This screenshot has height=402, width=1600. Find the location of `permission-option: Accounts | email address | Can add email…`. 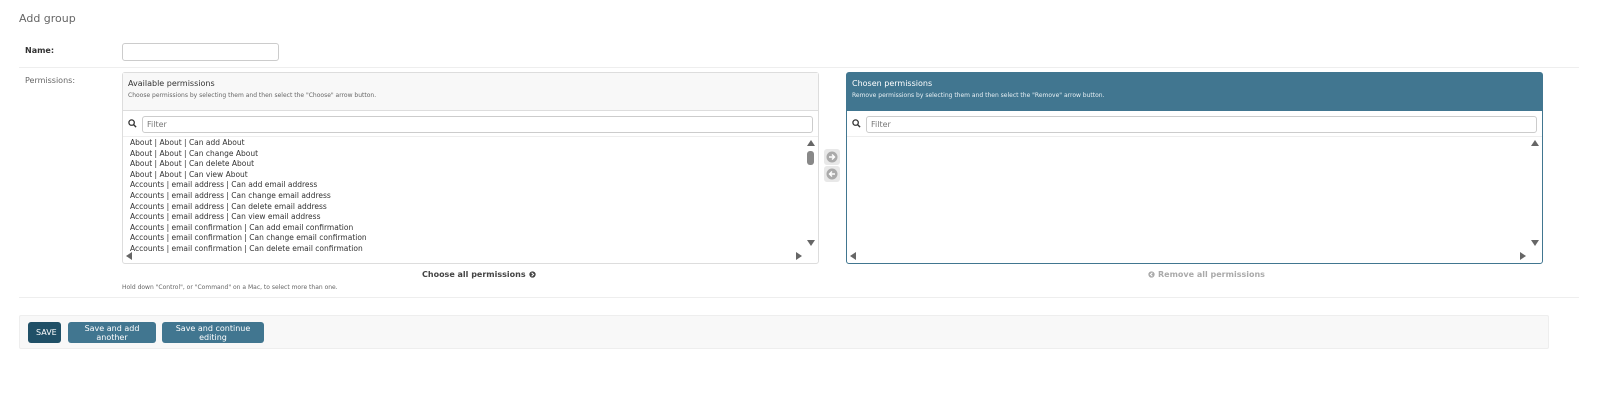

permission-option: Accounts | email address | Can add email… is located at coordinates (474, 185).